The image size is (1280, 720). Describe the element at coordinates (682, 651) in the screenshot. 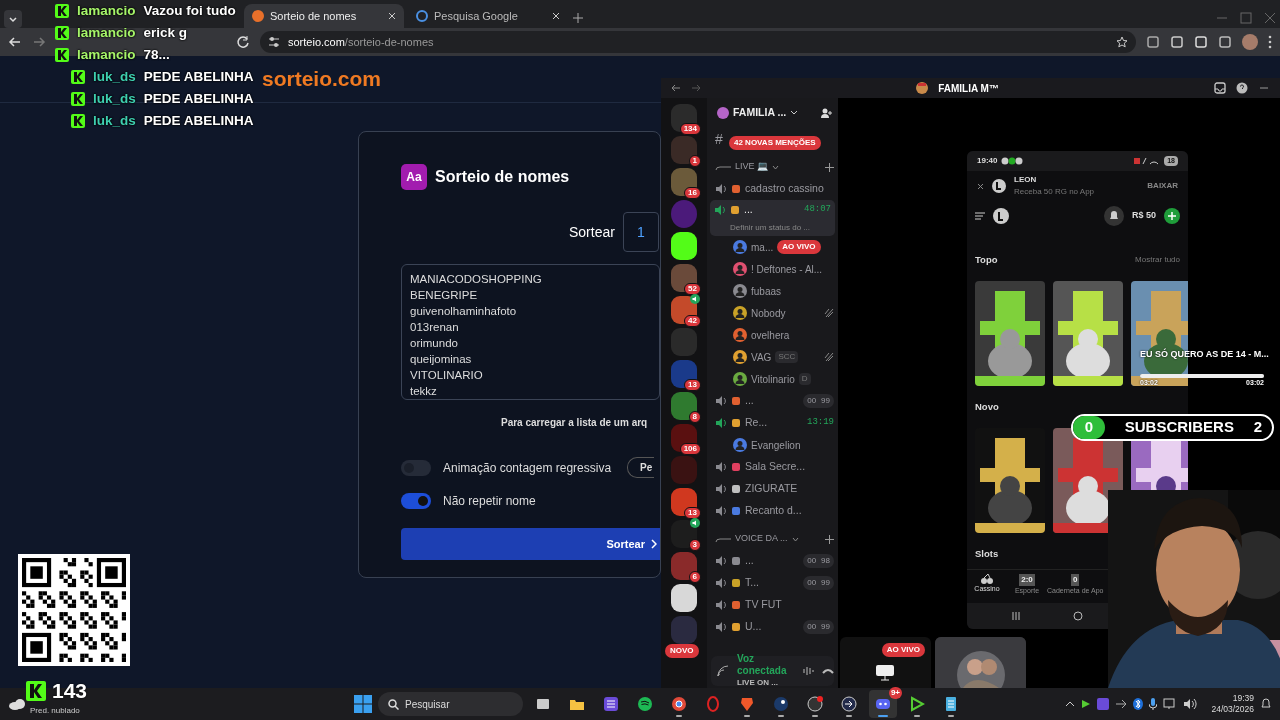

I see `new-badge: NOVO` at that location.